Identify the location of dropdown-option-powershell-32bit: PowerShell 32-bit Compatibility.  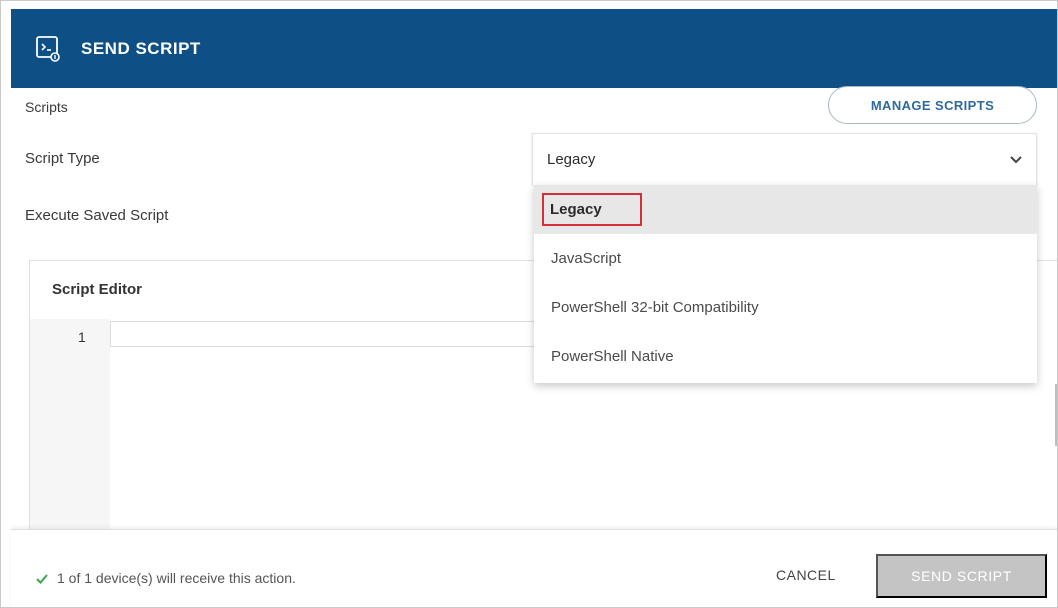
(785, 307).